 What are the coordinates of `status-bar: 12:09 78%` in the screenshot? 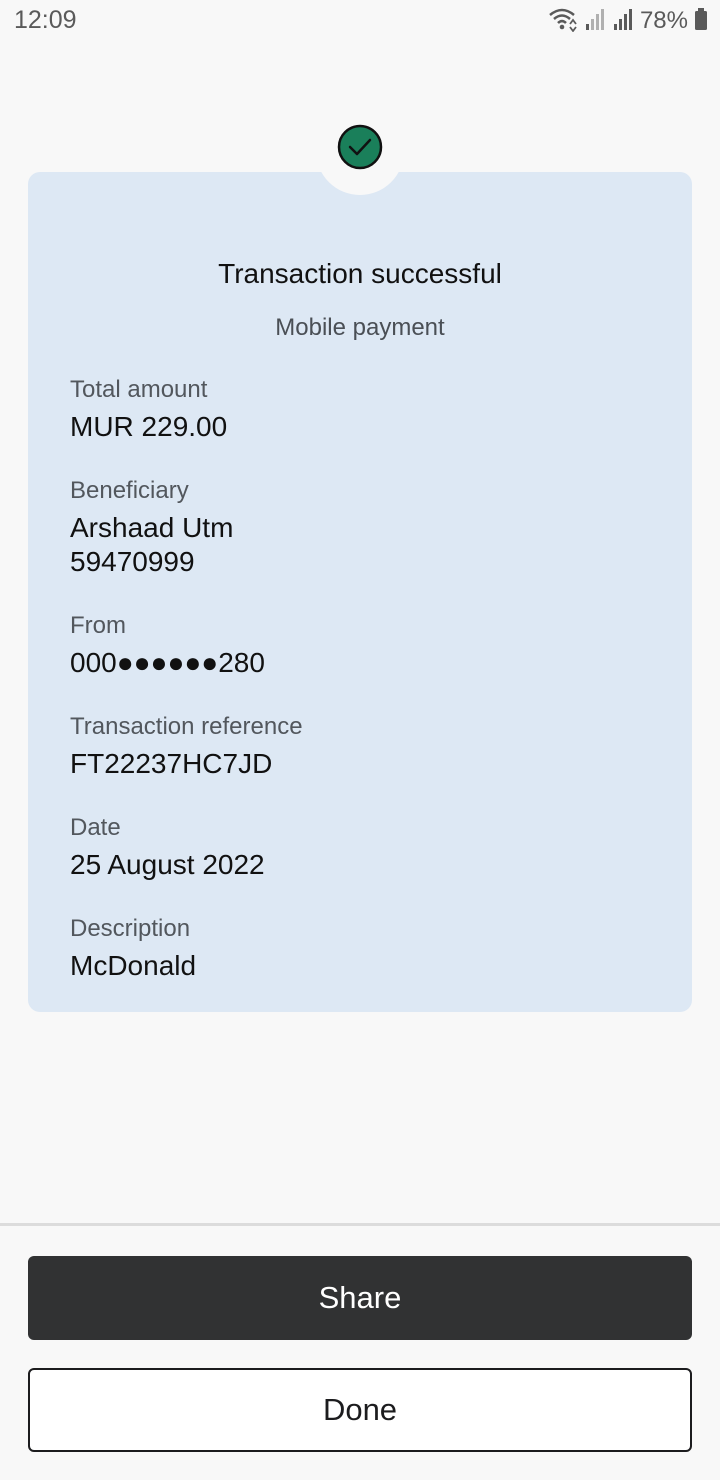 It's located at (360, 22).